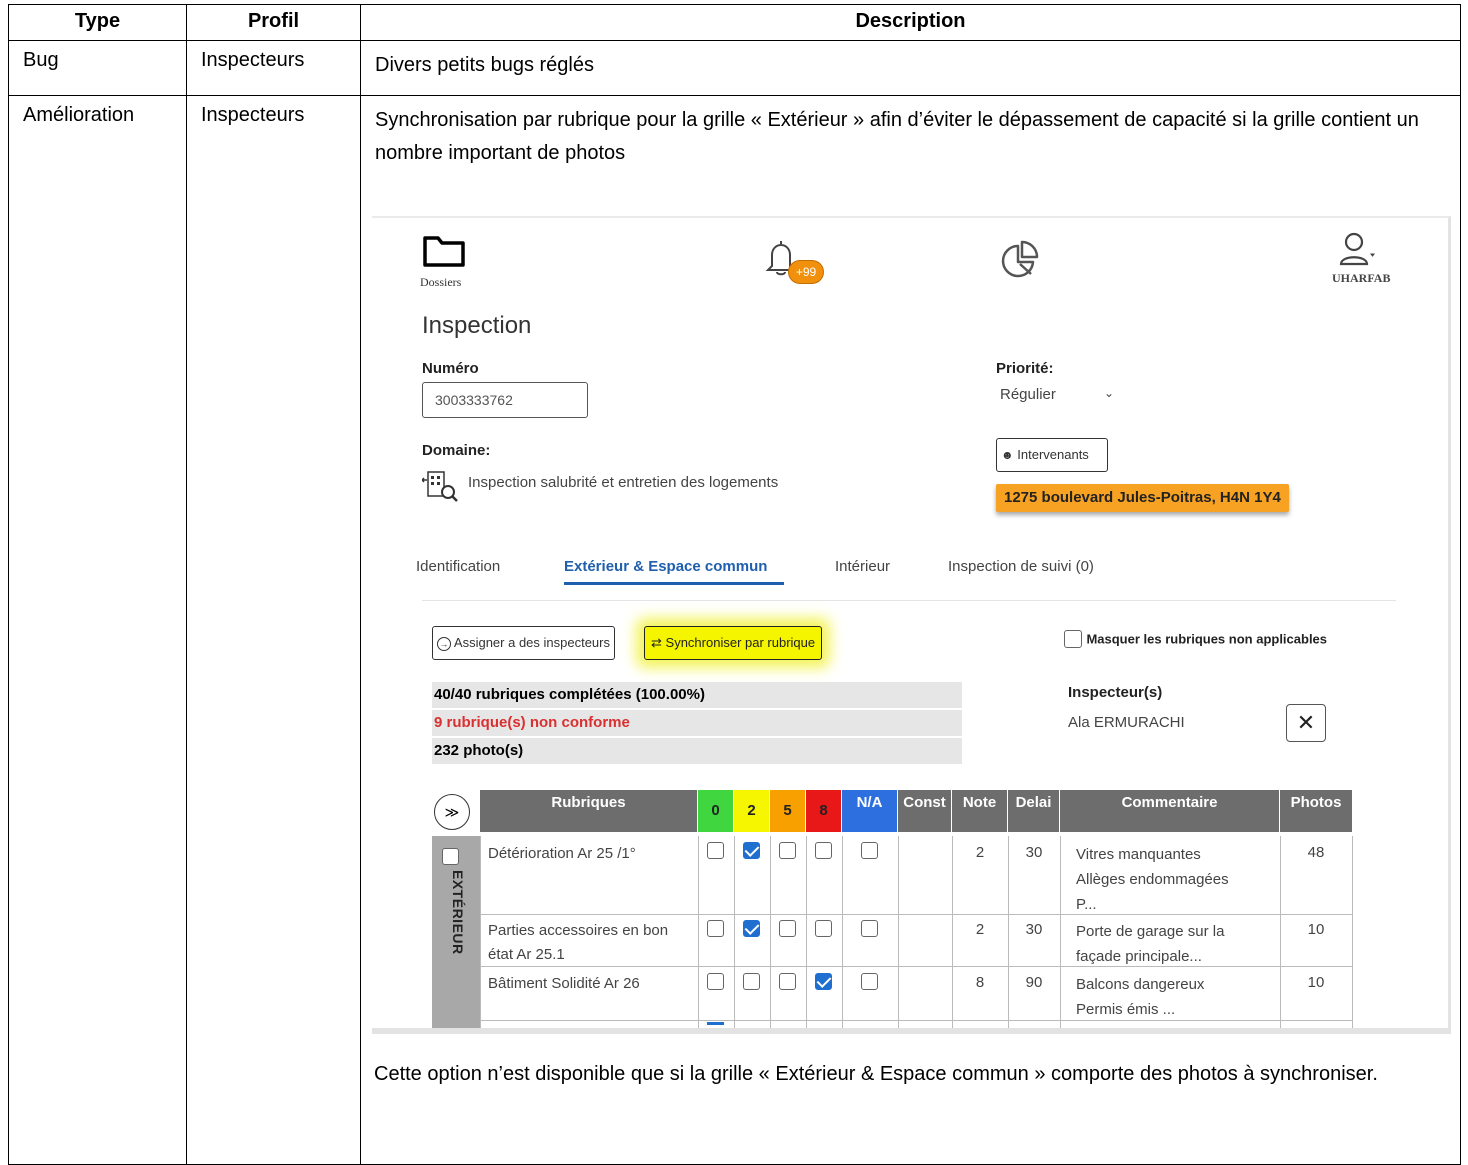 This screenshot has height=1165, width=1468. I want to click on domaine-label: Domaine:, so click(456, 450).